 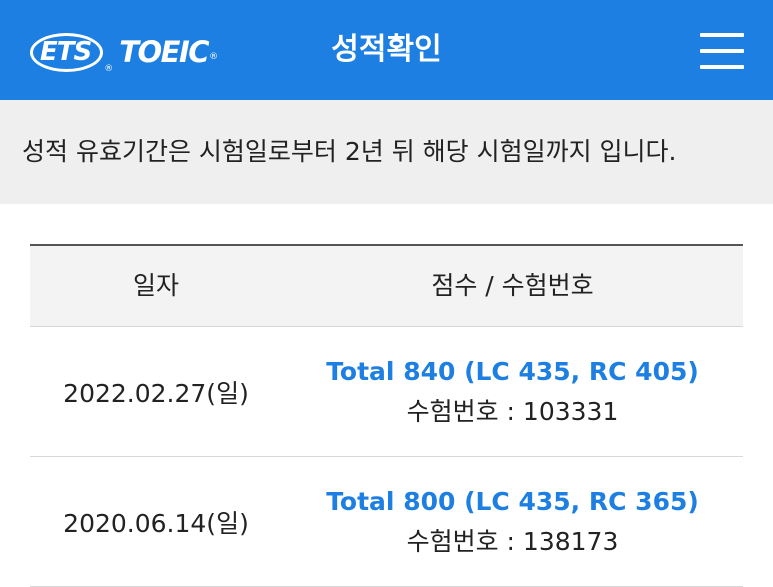 I want to click on toeic-logo-text: TOEIC, so click(x=164, y=52).